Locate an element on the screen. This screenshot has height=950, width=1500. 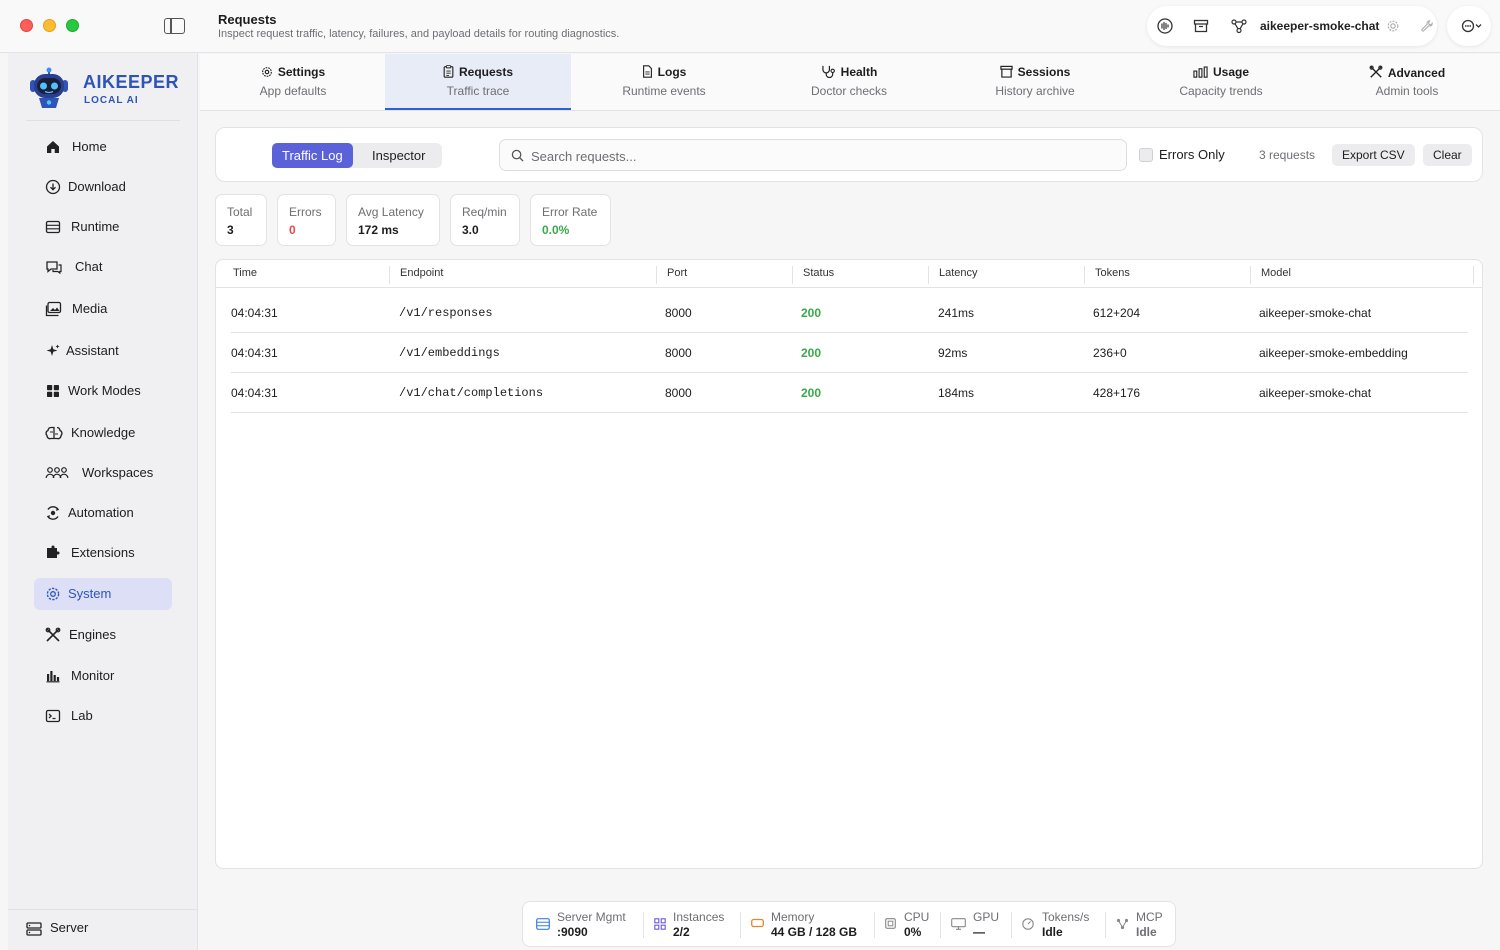
sidebar-item-runtime: Runtime is located at coordinates (103, 227).